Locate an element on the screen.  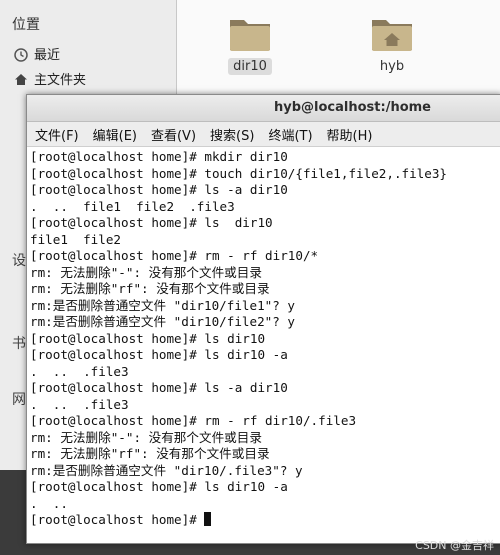
clock-icon is located at coordinates (21, 54).